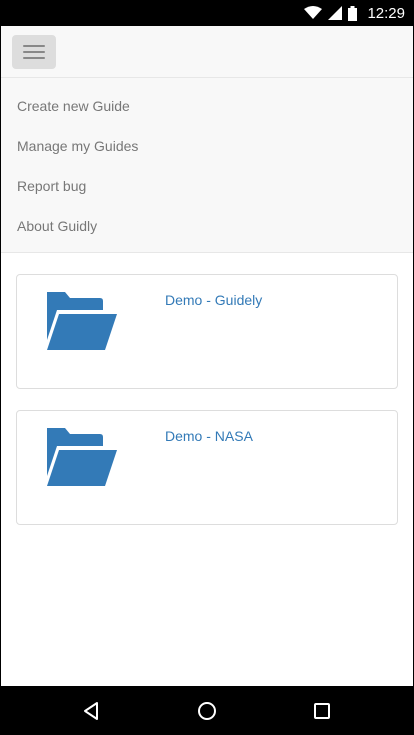  Describe the element at coordinates (209, 436) in the screenshot. I see `guide-title-link: Demo - NASA` at that location.